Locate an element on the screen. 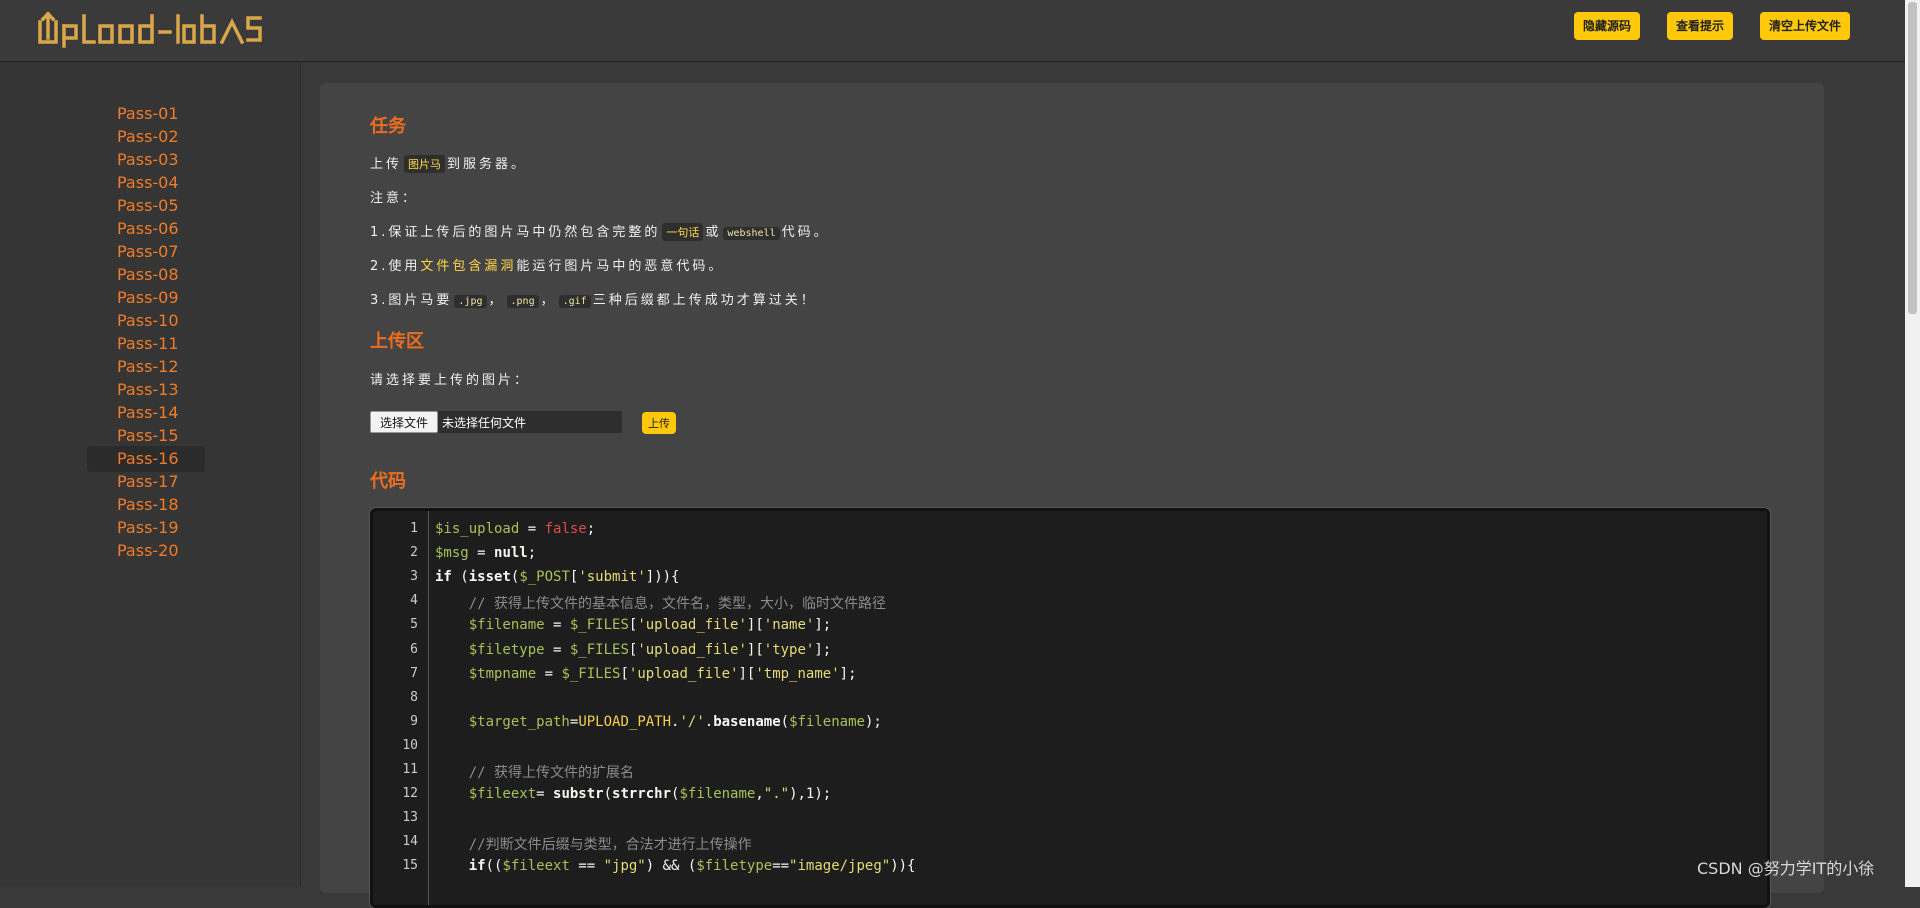 The image size is (1920, 908). csdn-watermark: CSDN @努力学IT的小徐 is located at coordinates (1786, 868).